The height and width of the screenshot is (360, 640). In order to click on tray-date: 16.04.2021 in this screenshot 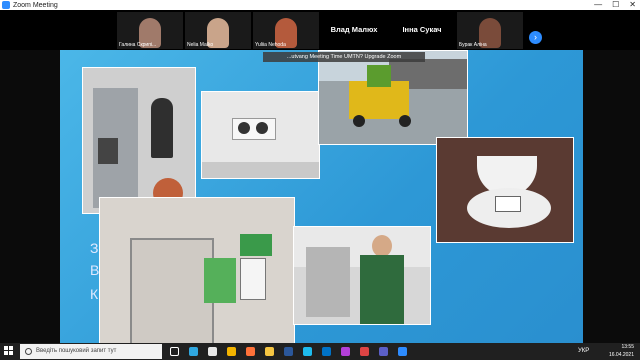, I will do `click(621, 355)`.